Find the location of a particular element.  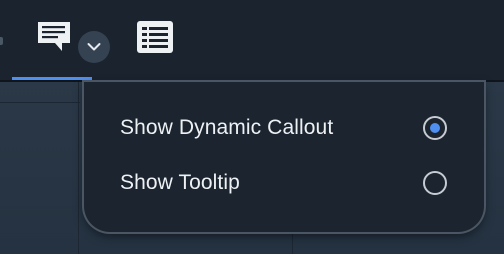

callout-options-toggle is located at coordinates (94, 47).